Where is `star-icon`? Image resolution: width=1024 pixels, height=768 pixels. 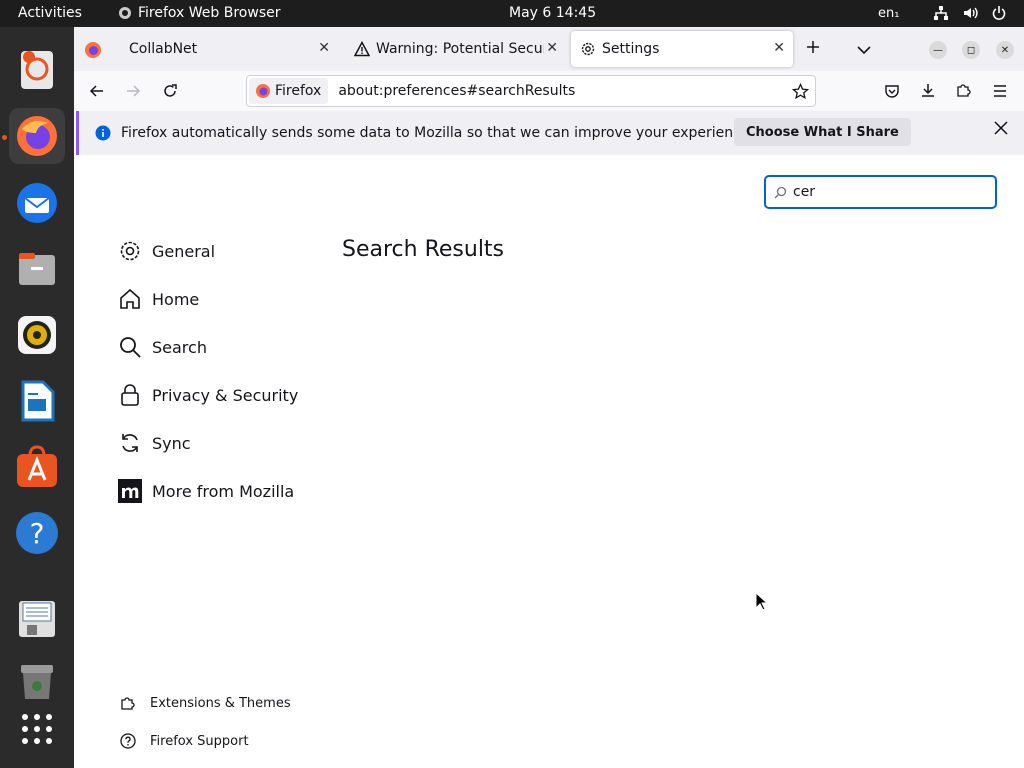
star-icon is located at coordinates (800, 91).